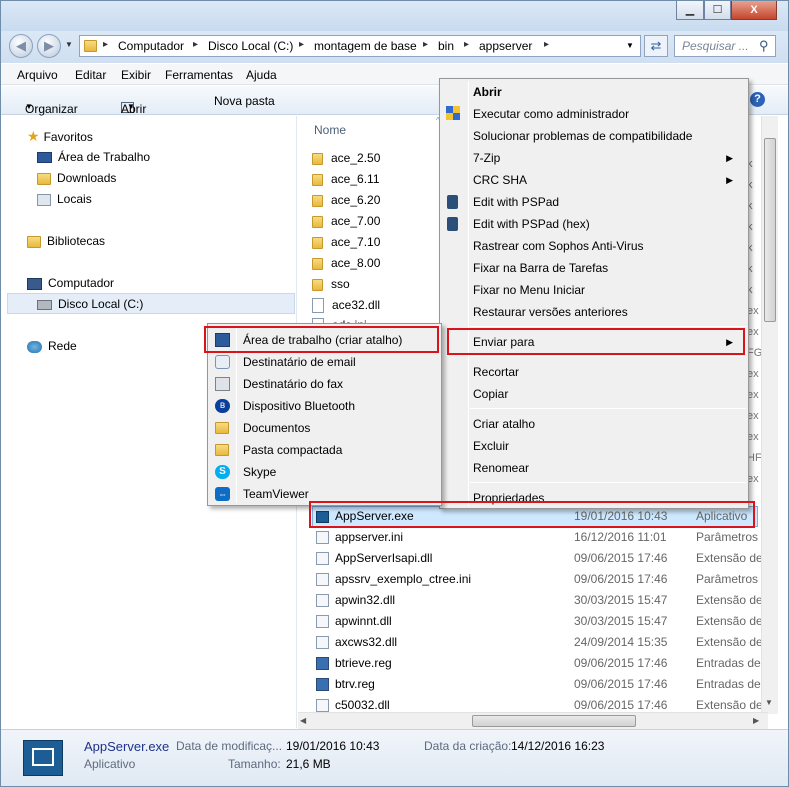 The width and height of the screenshot is (789, 787). Describe the element at coordinates (769, 415) in the screenshot. I see `vertical-scrollbar: ▼` at that location.